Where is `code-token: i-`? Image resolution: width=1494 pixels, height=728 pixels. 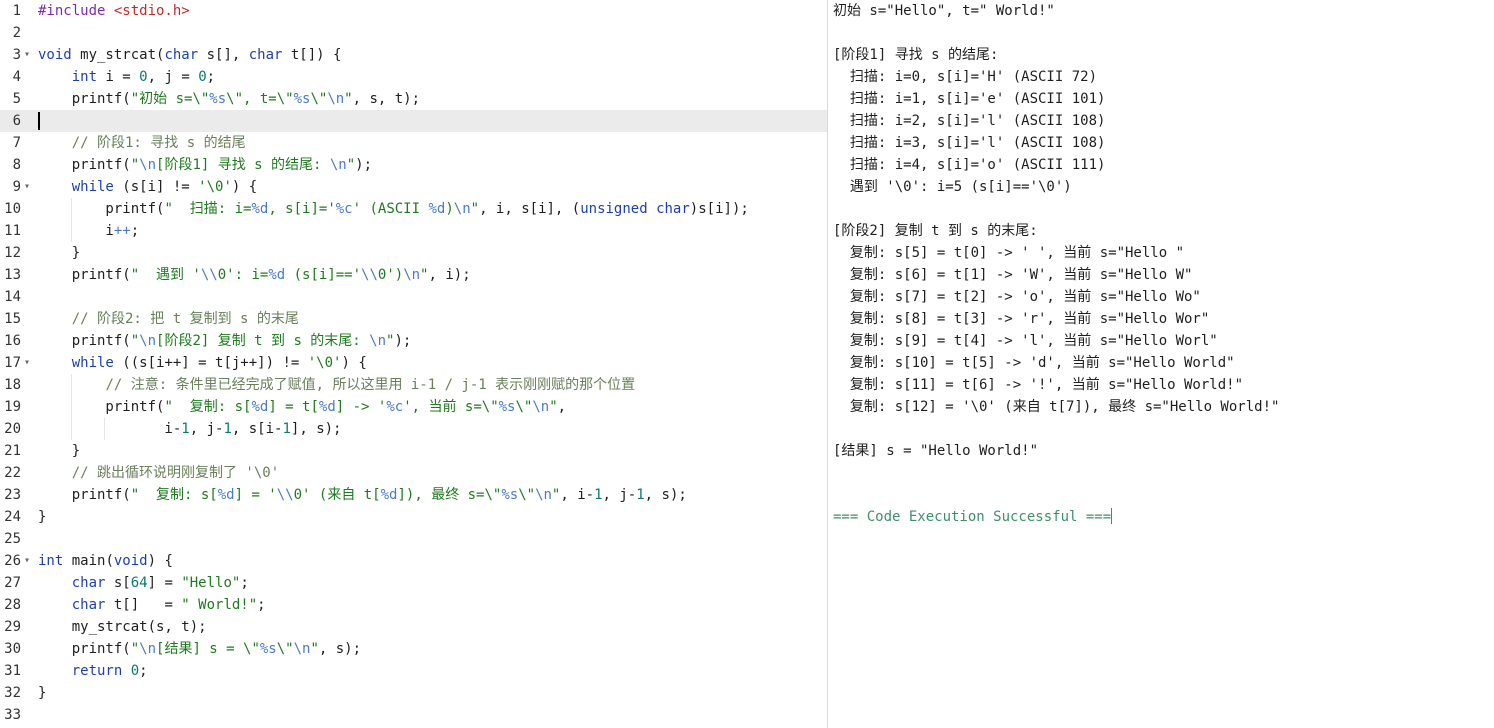
code-token: i- is located at coordinates (110, 429).